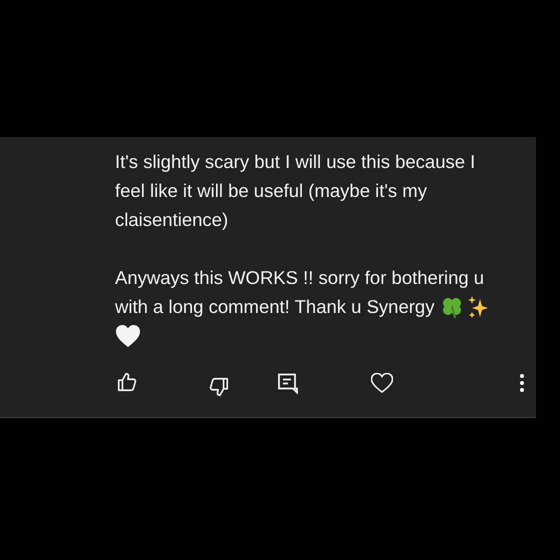  I want to click on comment-text: Anyways this WORKS !! sorry for bothering u, so click(299, 277).